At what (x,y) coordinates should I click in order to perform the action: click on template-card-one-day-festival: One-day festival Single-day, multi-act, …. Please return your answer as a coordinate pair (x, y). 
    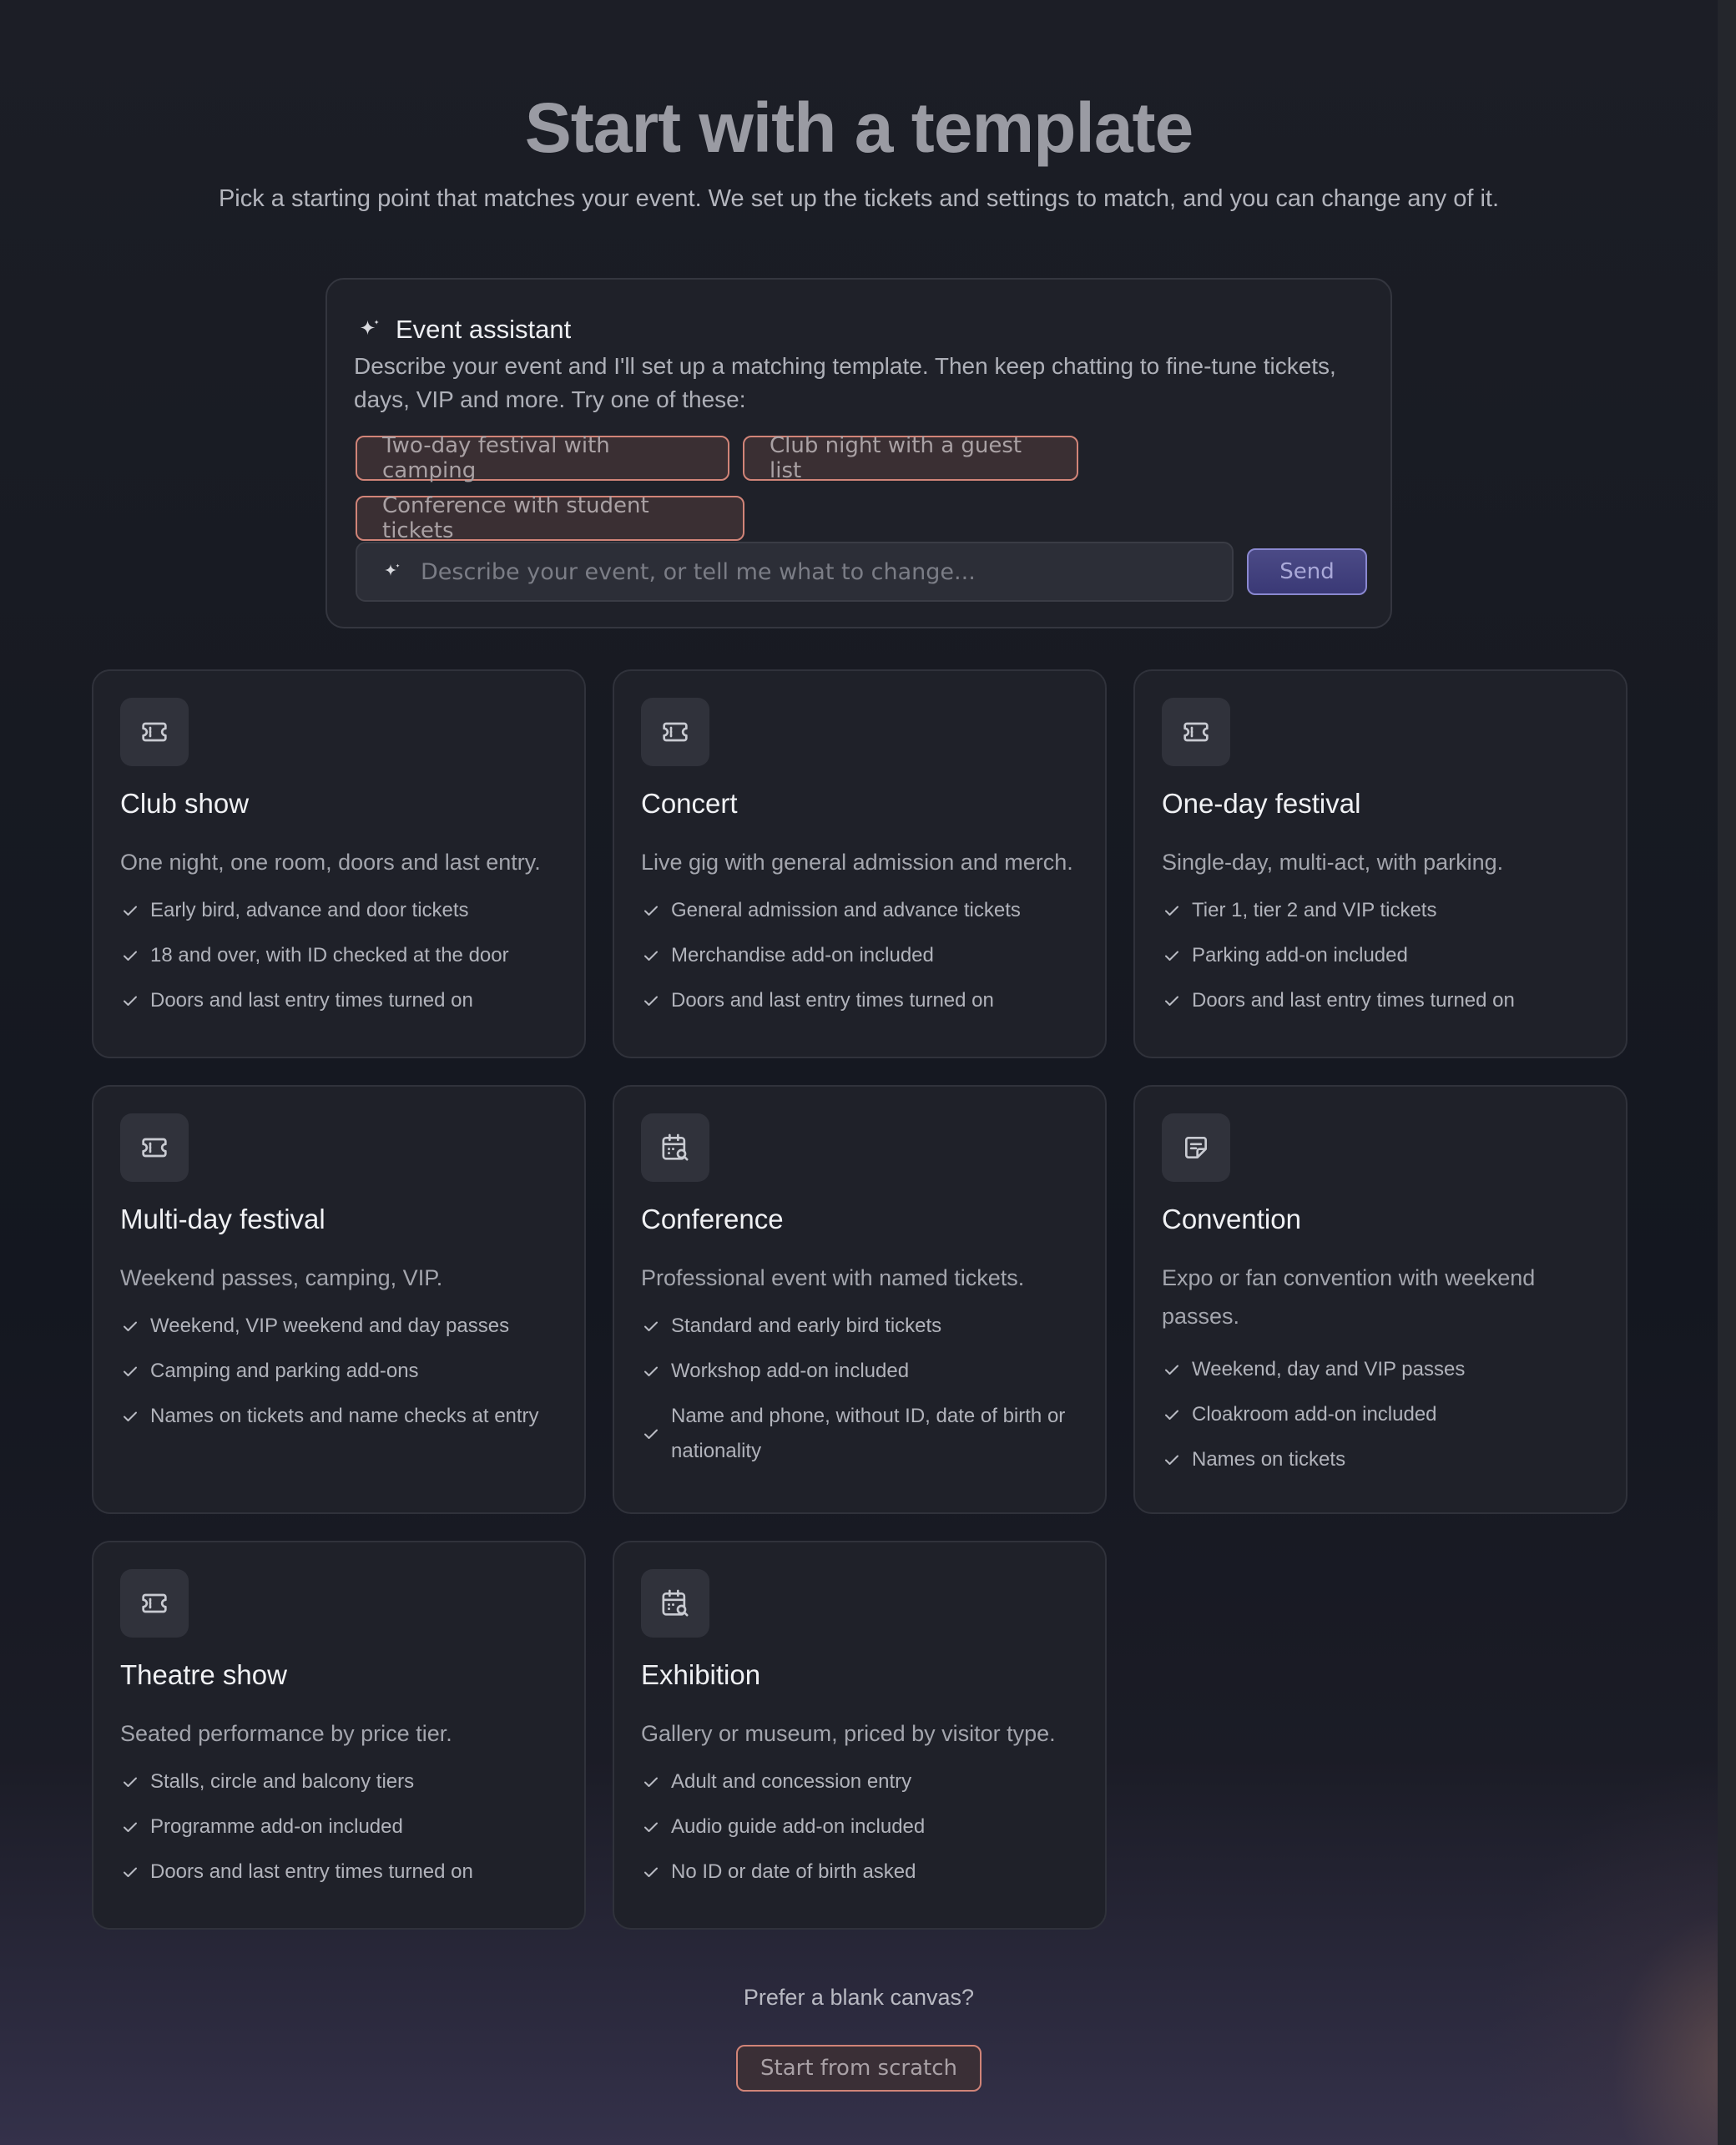
    Looking at the image, I should click on (1380, 864).